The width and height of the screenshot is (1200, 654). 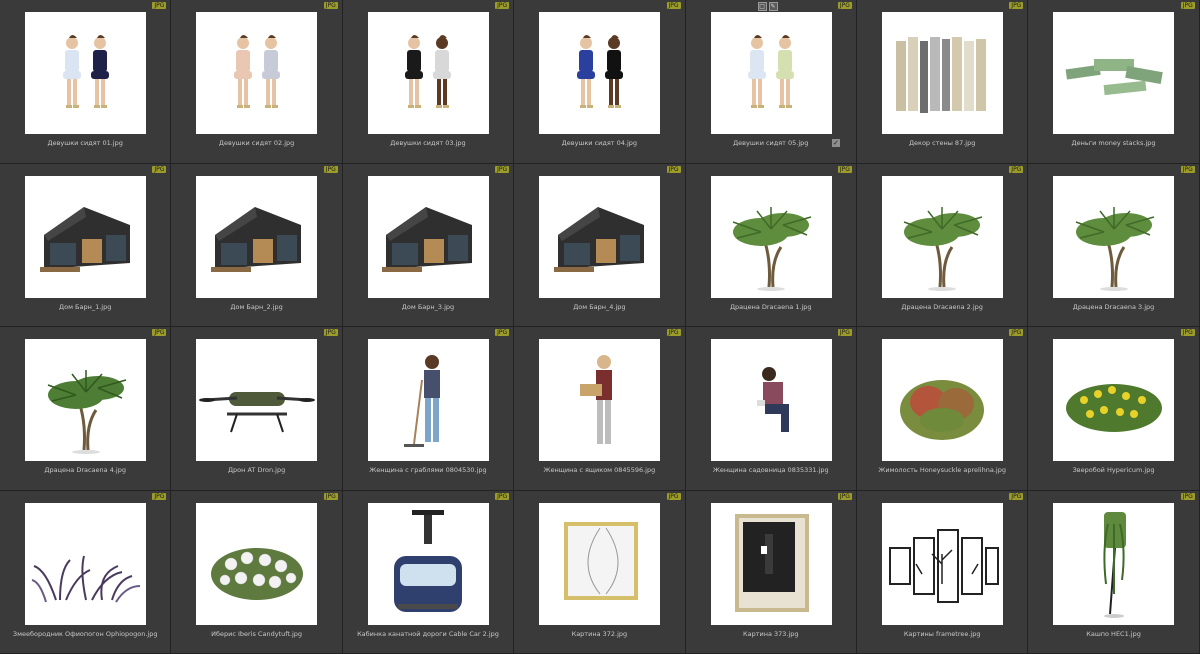 I want to click on woman-with-box-icon, so click(x=600, y=400).